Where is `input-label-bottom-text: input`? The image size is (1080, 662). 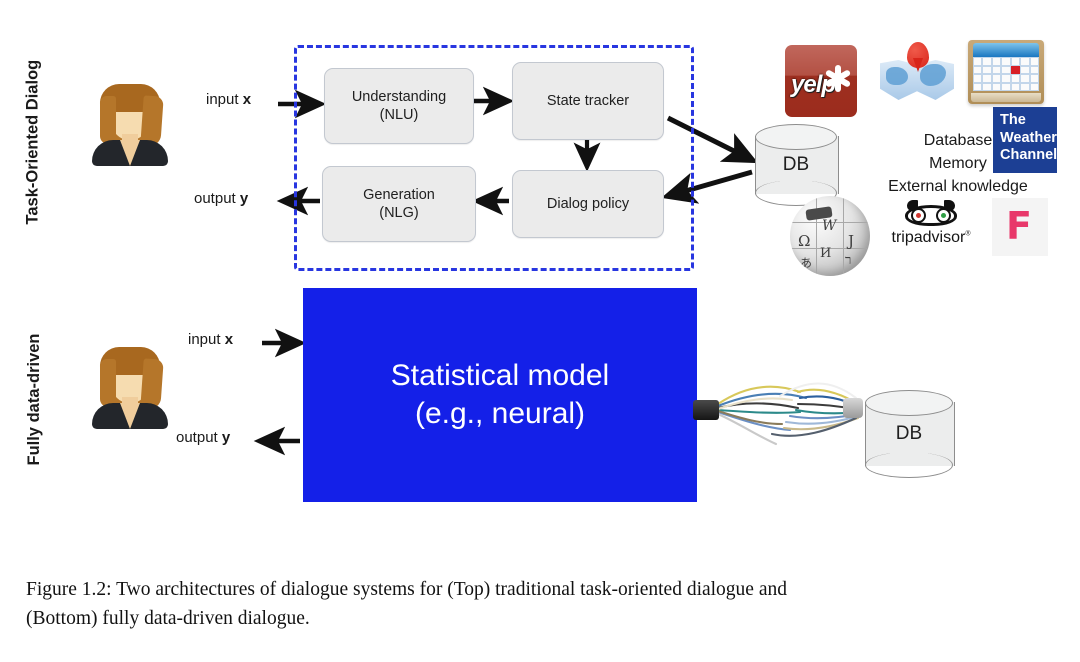
input-label-bottom-text: input is located at coordinates (206, 339).